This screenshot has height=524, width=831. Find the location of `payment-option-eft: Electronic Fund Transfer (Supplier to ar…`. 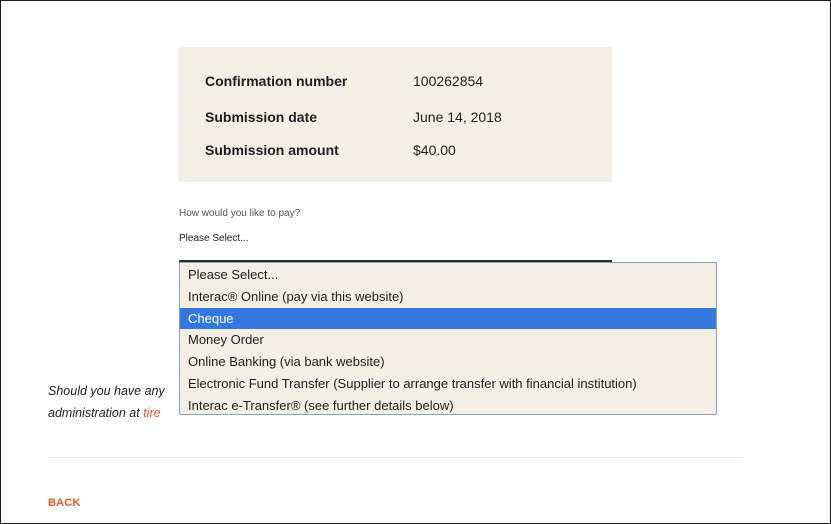

payment-option-eft: Electronic Fund Transfer (Supplier to ar… is located at coordinates (448, 384).